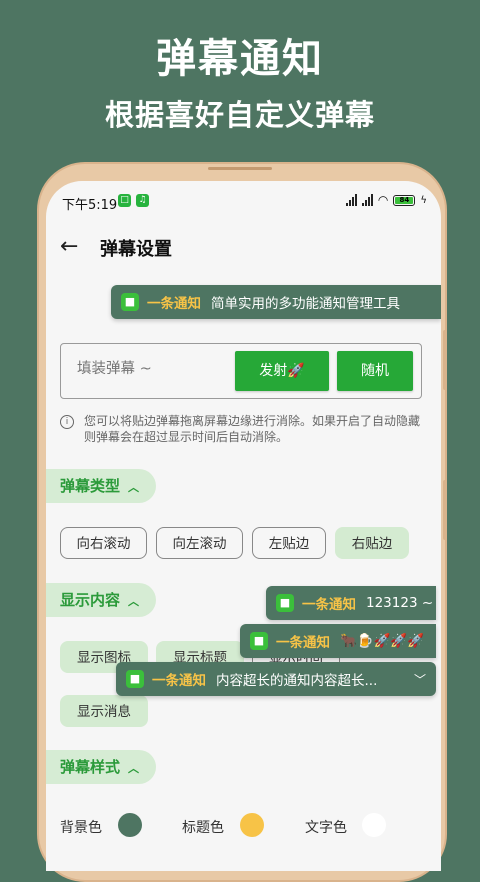 Image resolution: width=480 pixels, height=882 pixels. I want to click on promo-title: 弹幕通知, so click(240, 59).